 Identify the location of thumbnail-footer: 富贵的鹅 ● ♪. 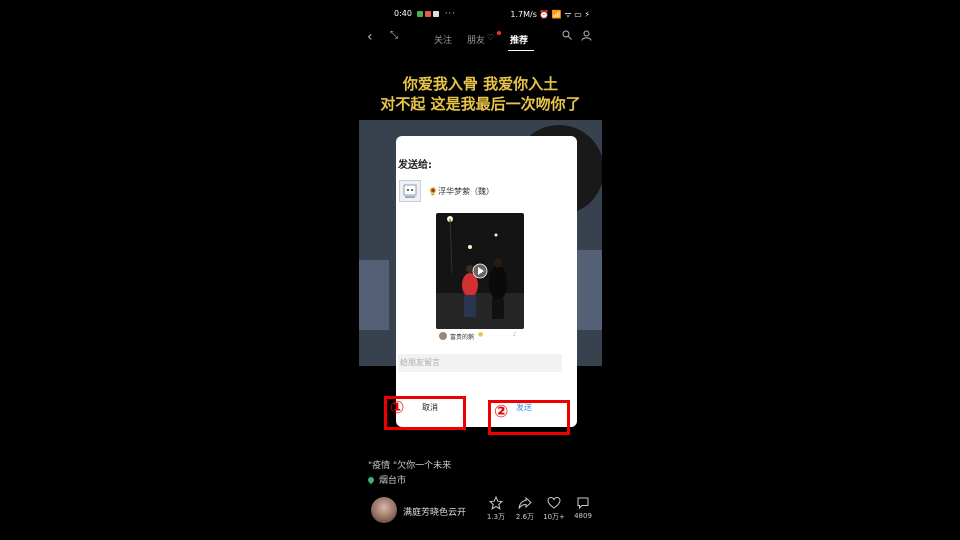
(480, 336).